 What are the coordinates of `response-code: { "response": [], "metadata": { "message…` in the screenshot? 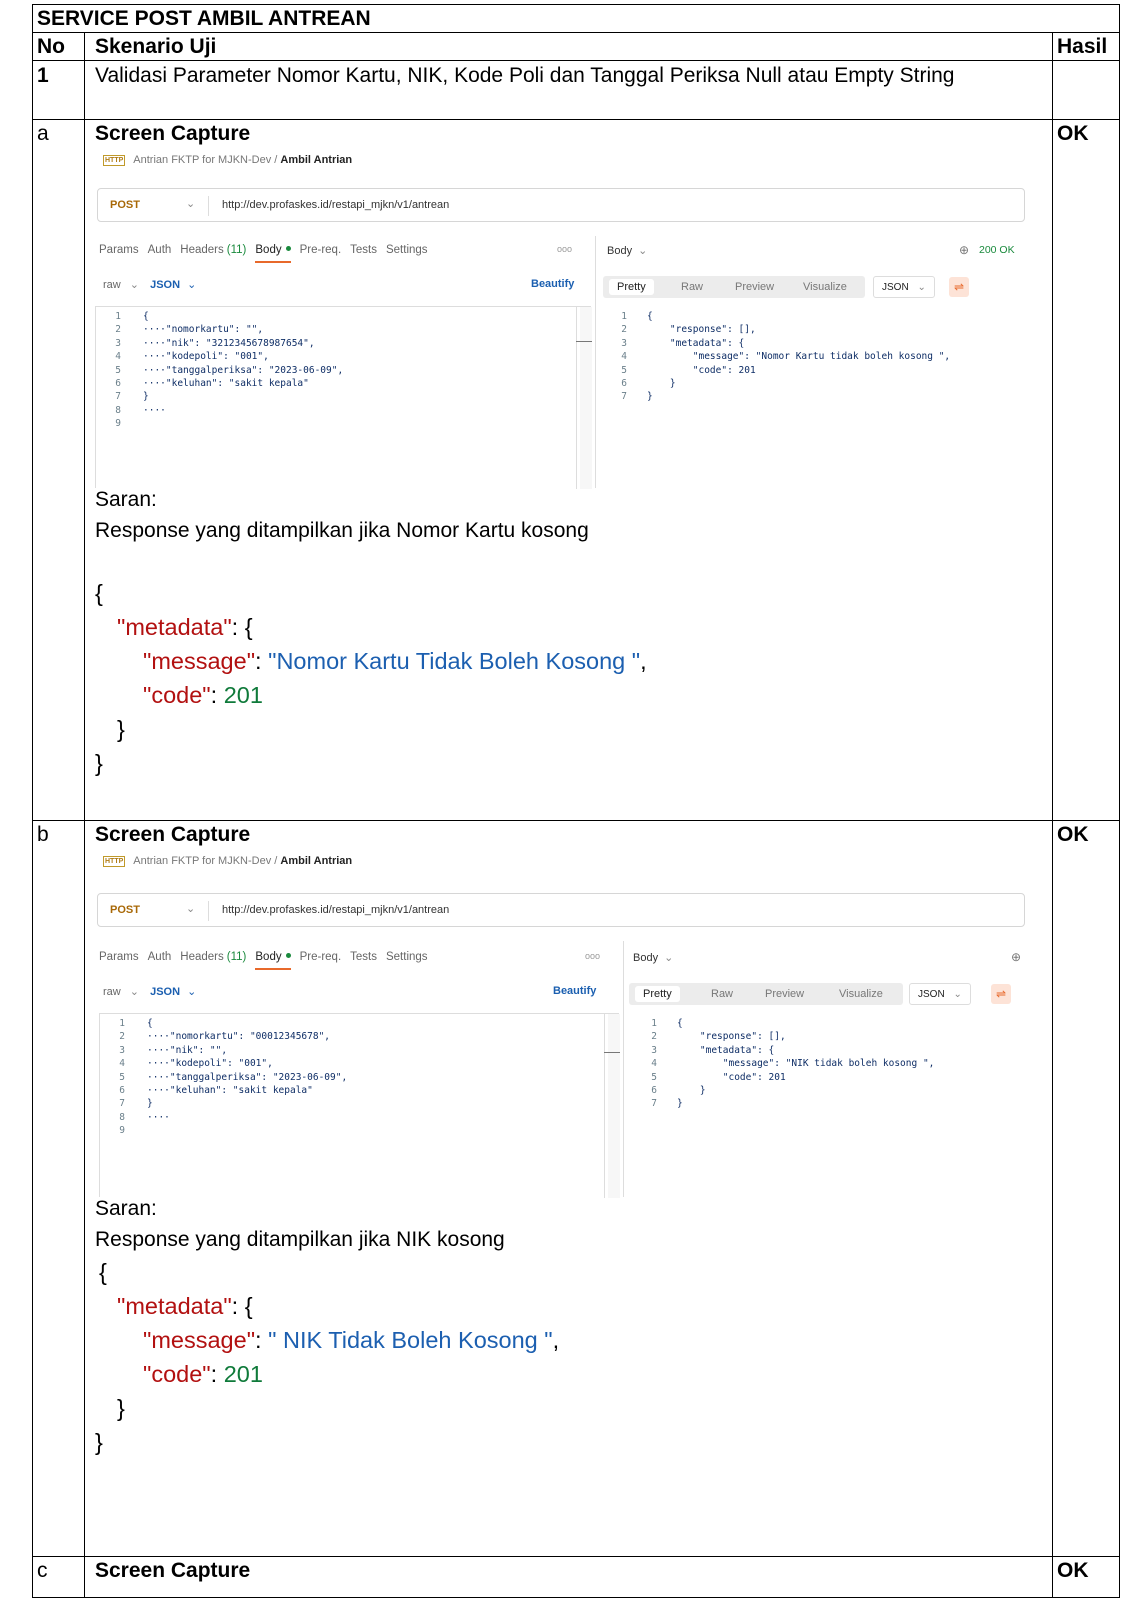 It's located at (806, 1064).